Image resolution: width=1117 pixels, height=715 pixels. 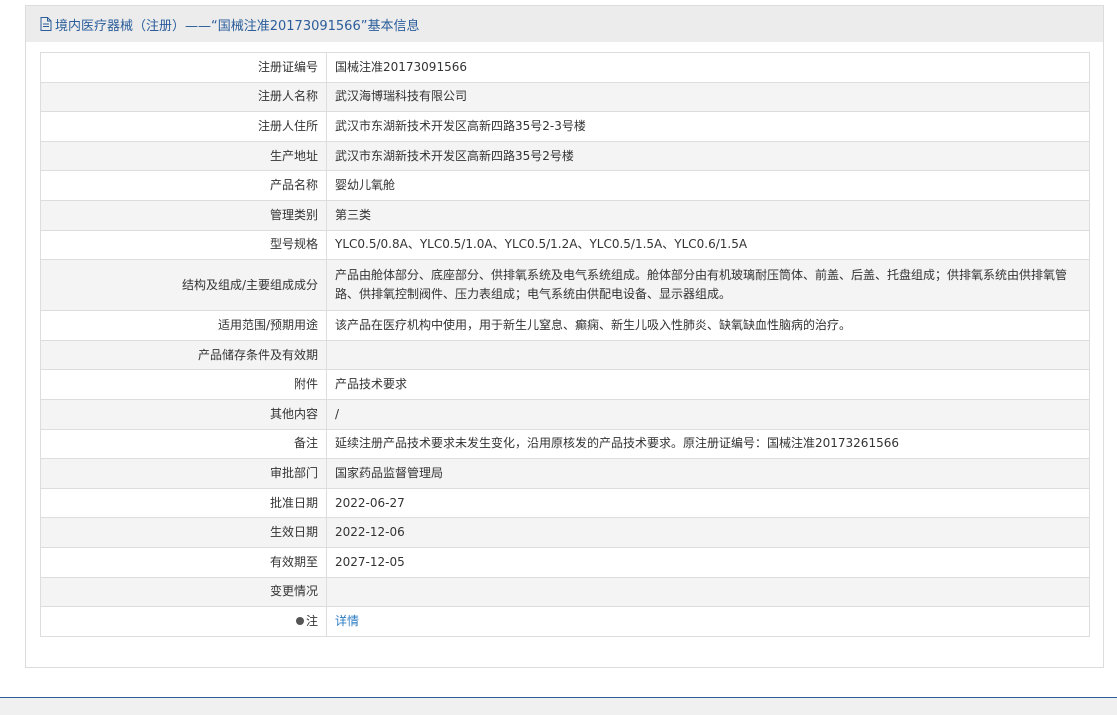 I want to click on row-label: 注册人名称, so click(x=183, y=97).